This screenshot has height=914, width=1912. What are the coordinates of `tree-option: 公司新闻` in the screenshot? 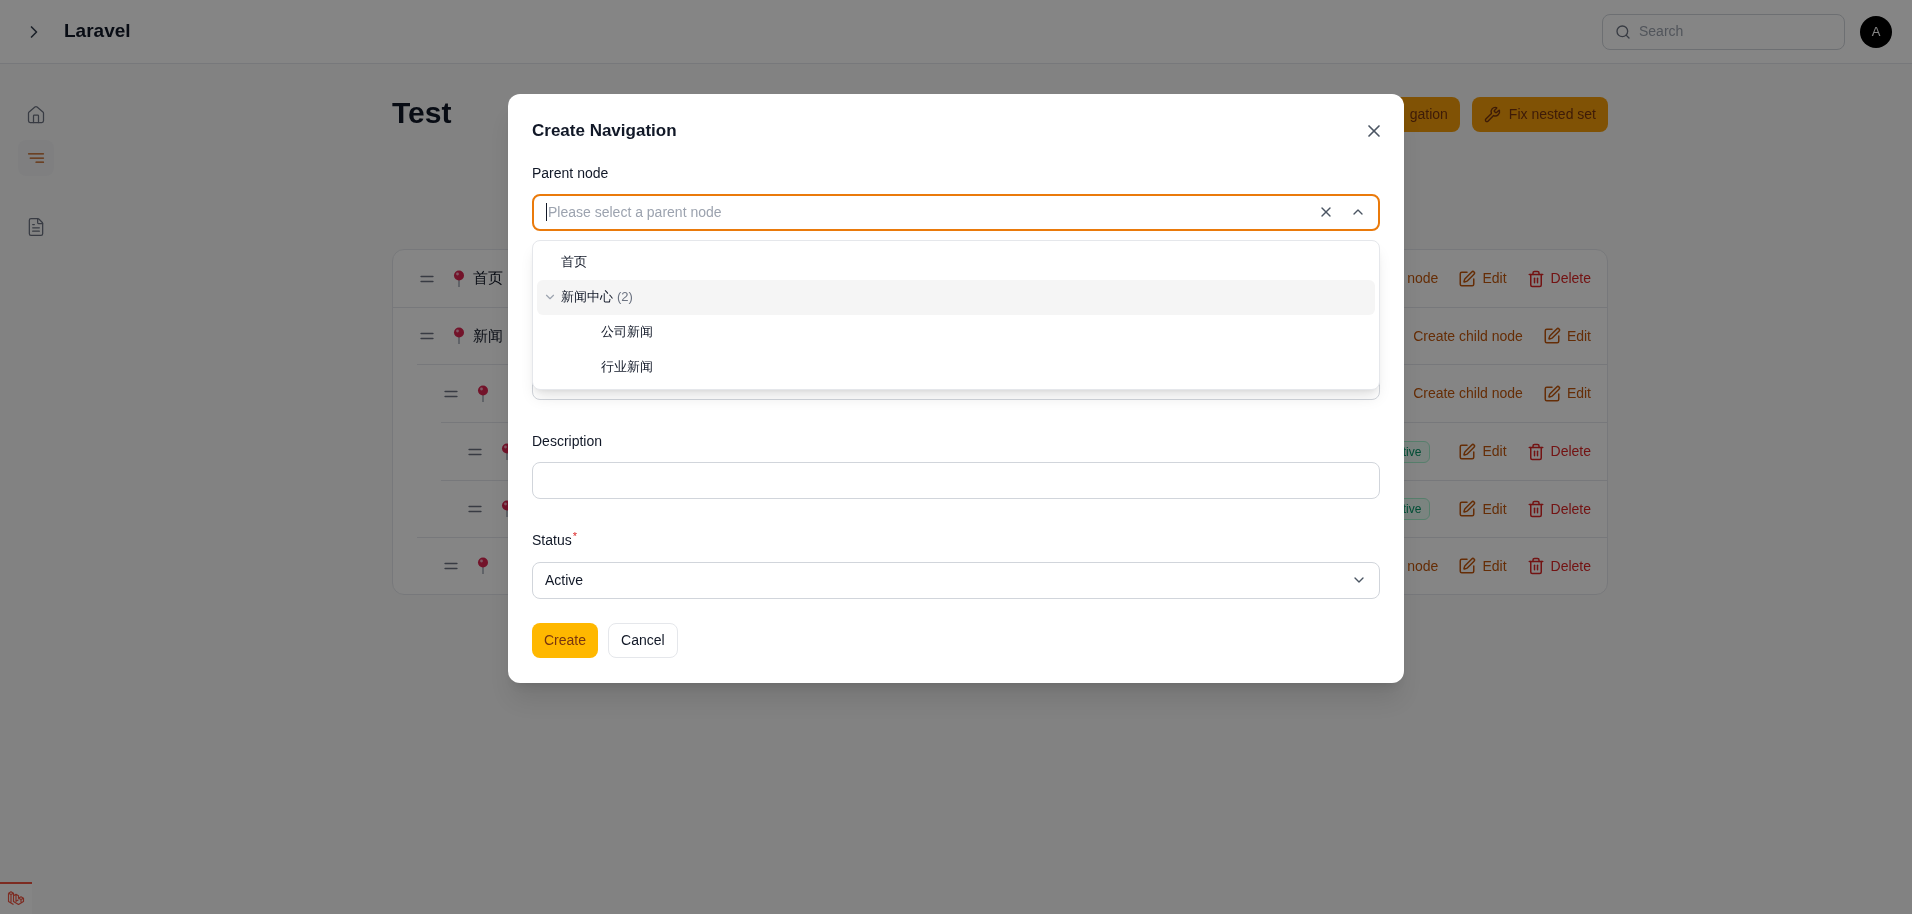 It's located at (956, 332).